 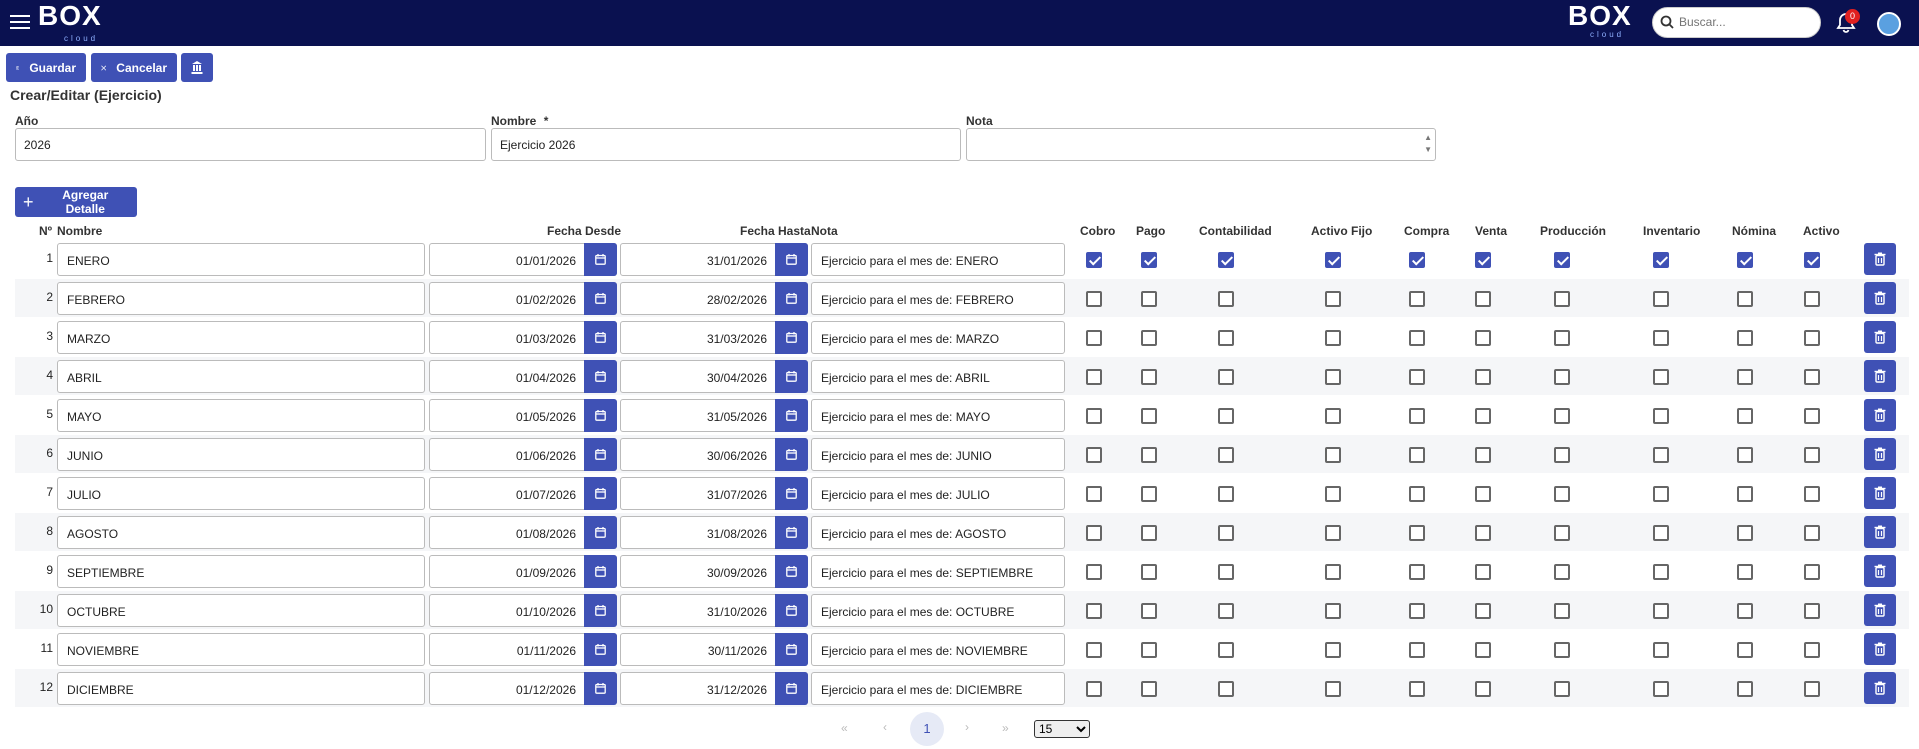 I want to click on add-detail-button: + Agregar Detalle, so click(x=76, y=202).